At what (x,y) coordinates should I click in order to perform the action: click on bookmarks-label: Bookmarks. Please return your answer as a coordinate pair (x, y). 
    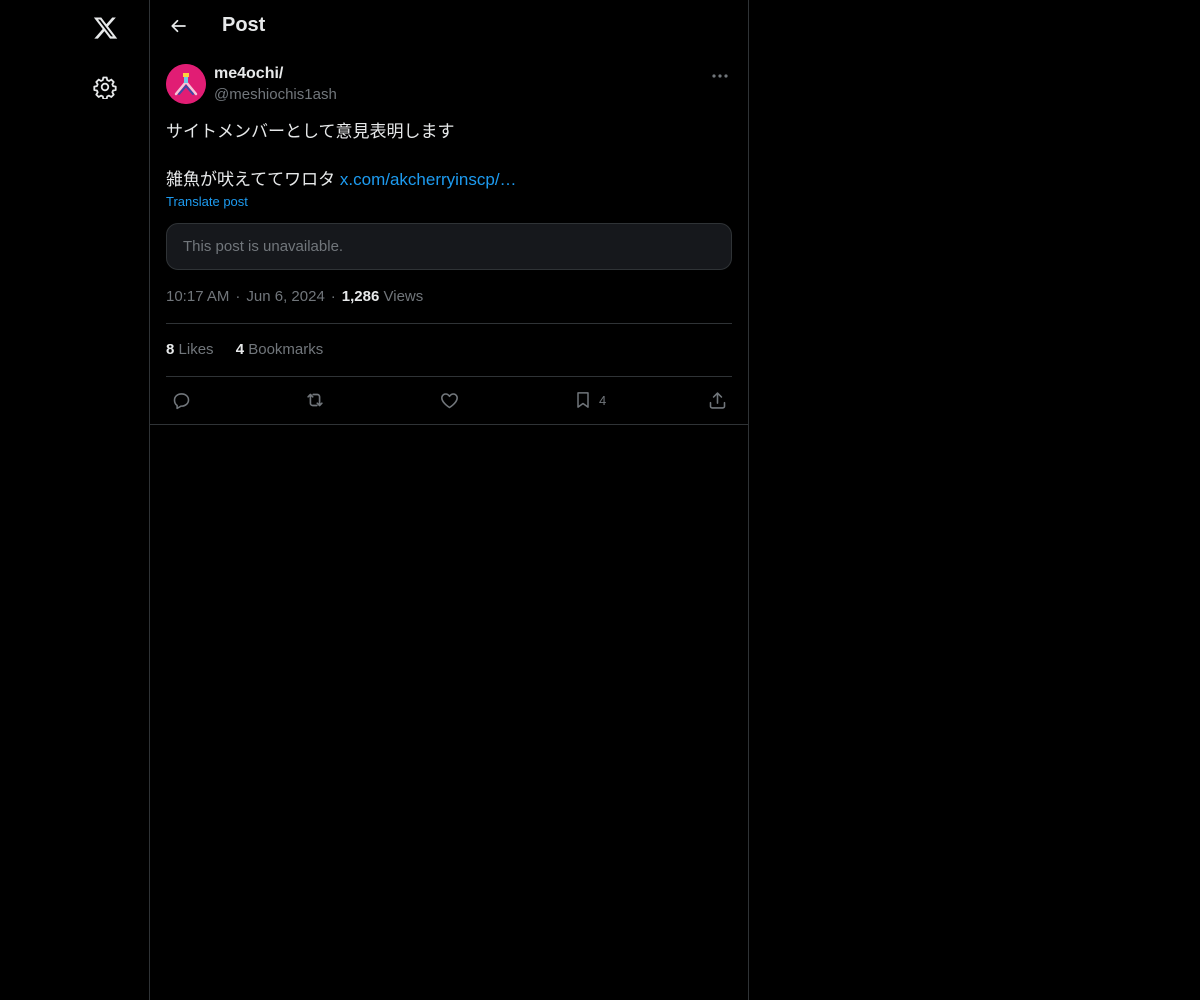
    Looking at the image, I should click on (286, 349).